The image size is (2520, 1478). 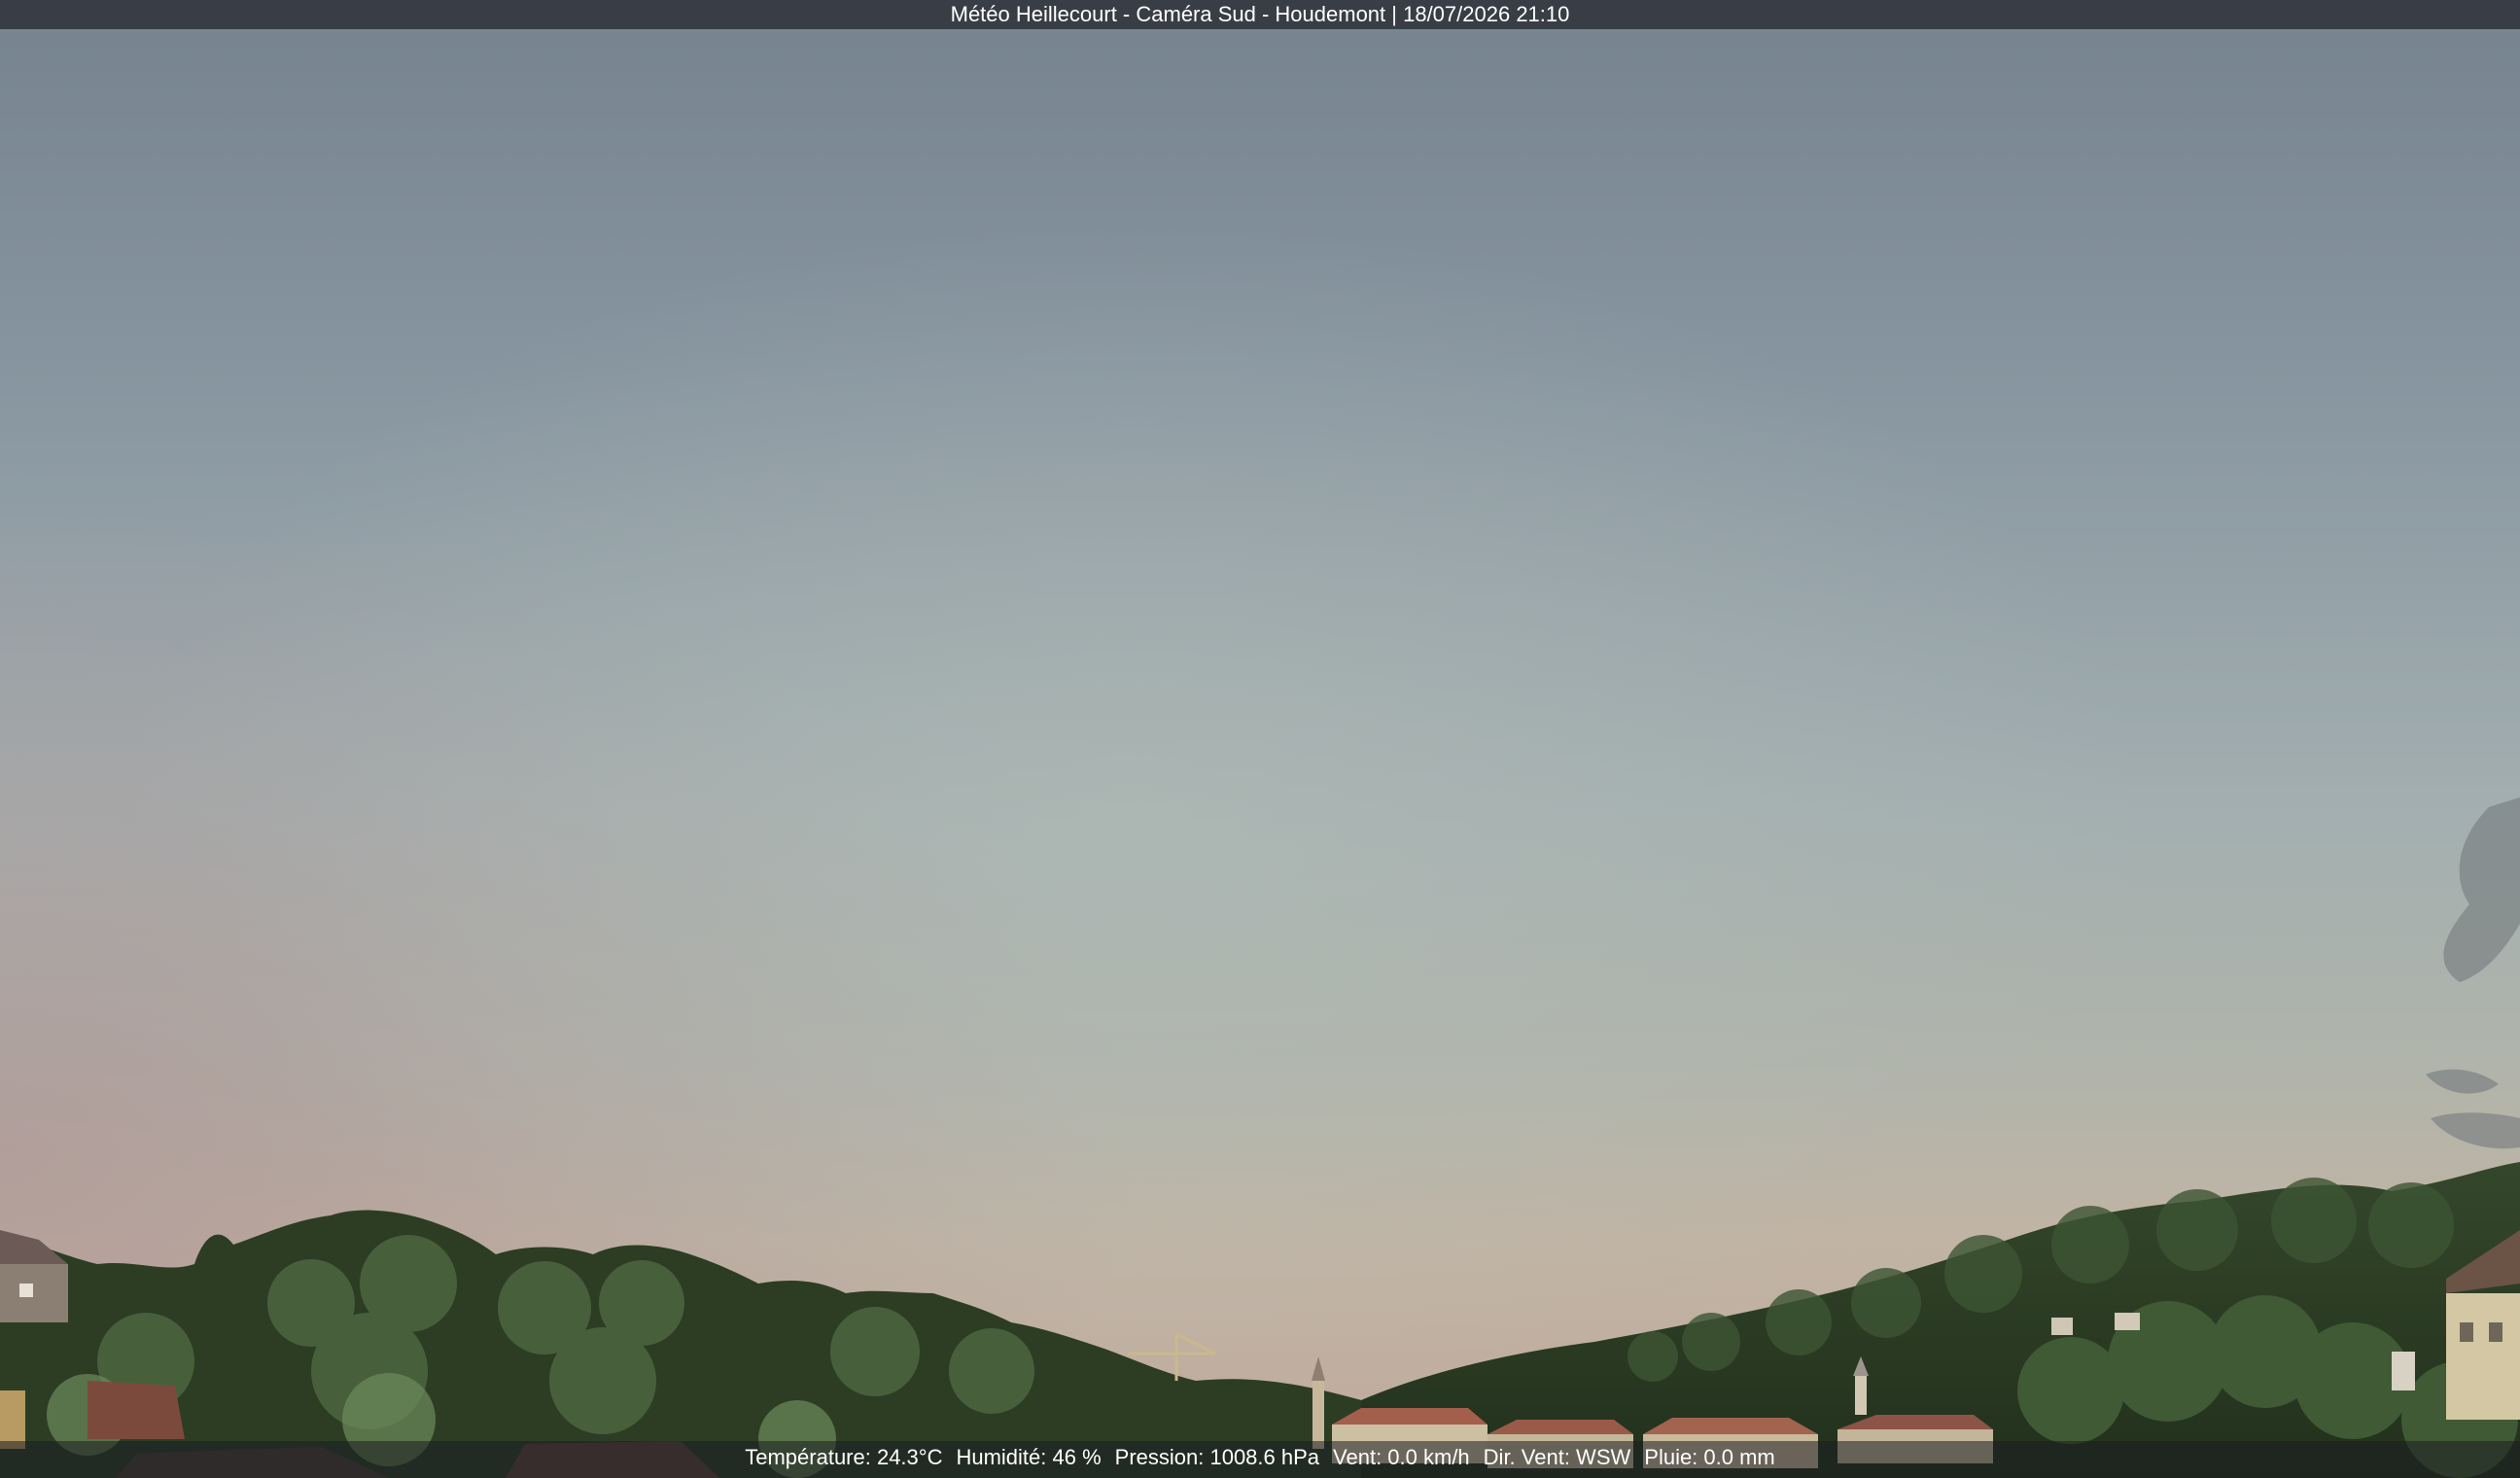 What do you see at coordinates (1217, 1457) in the screenshot?
I see `pressure-readout: Pression: 1008.6 hPa` at bounding box center [1217, 1457].